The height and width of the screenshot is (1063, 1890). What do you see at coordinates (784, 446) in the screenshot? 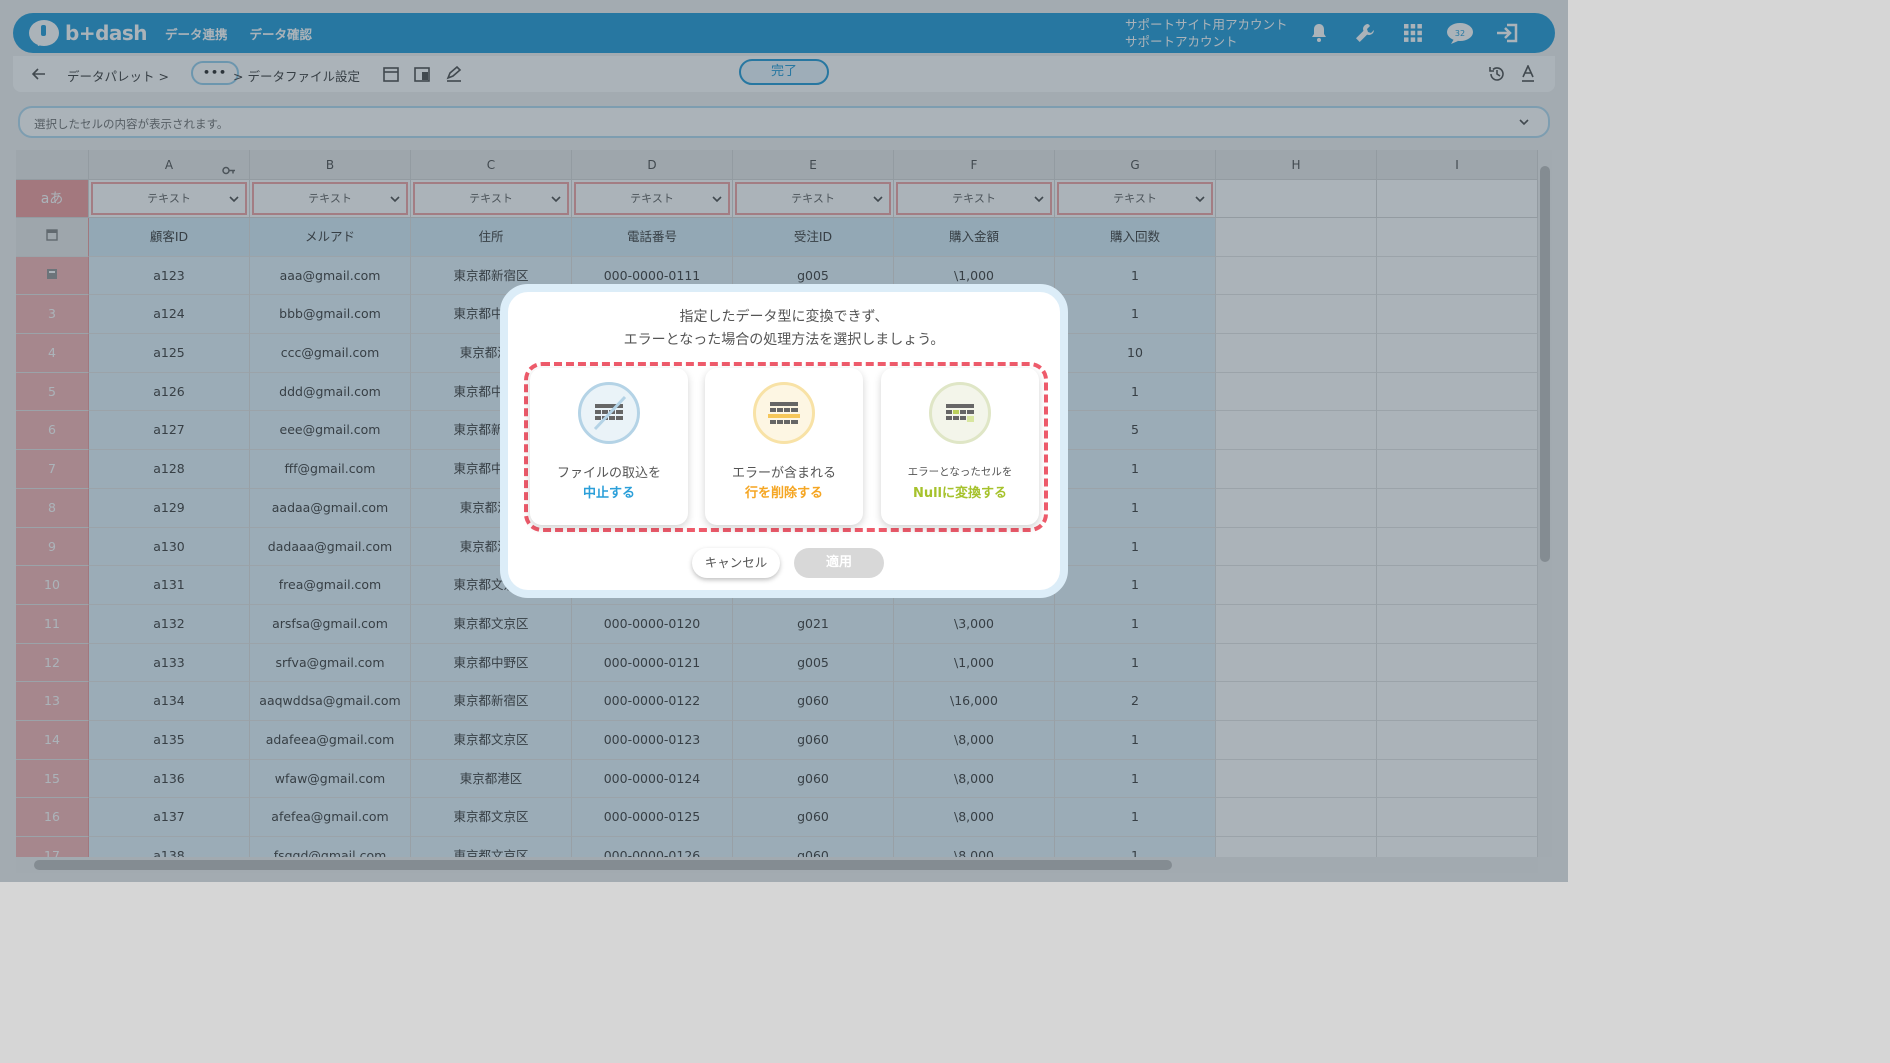
I see `option-delete-error-rows: エラーが含まれる 行を削除する` at bounding box center [784, 446].